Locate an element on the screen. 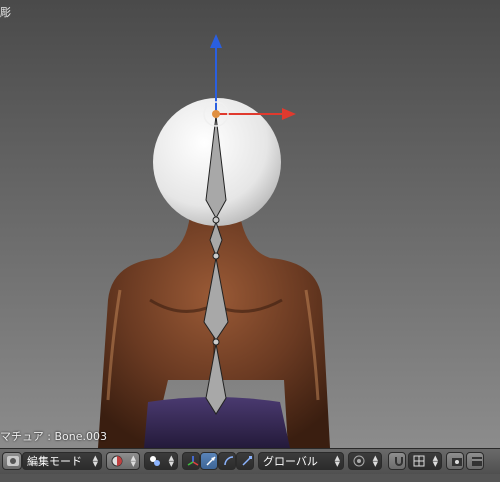 This screenshot has height=482, width=500. manipulator-toggle-button is located at coordinates (191, 461).